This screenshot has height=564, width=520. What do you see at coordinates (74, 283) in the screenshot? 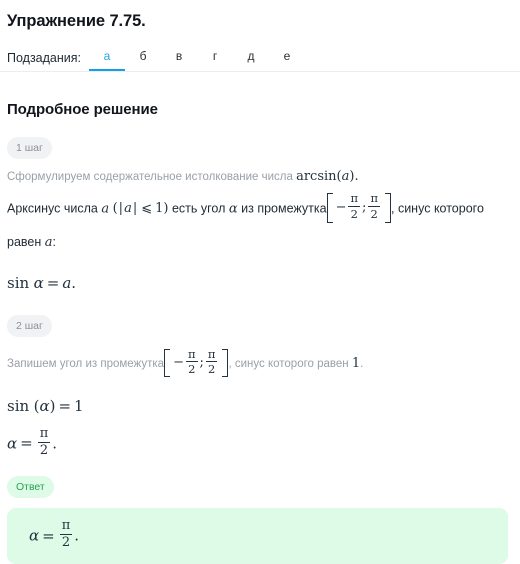
I see `formula-period: .` at bounding box center [74, 283].